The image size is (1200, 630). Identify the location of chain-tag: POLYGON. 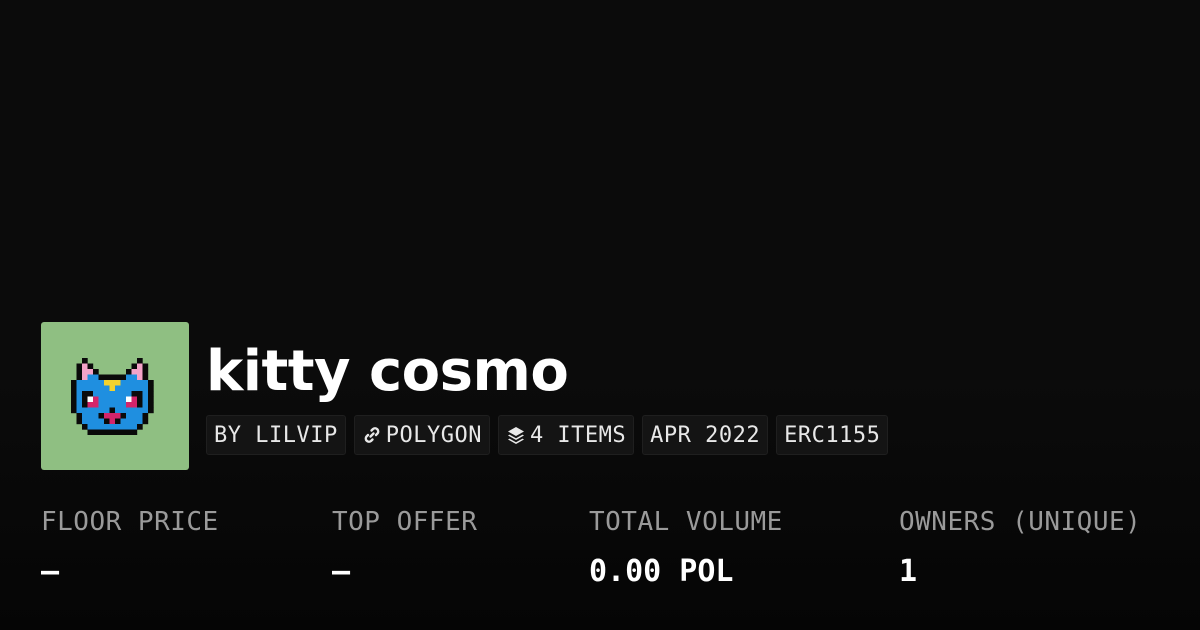
(421, 435).